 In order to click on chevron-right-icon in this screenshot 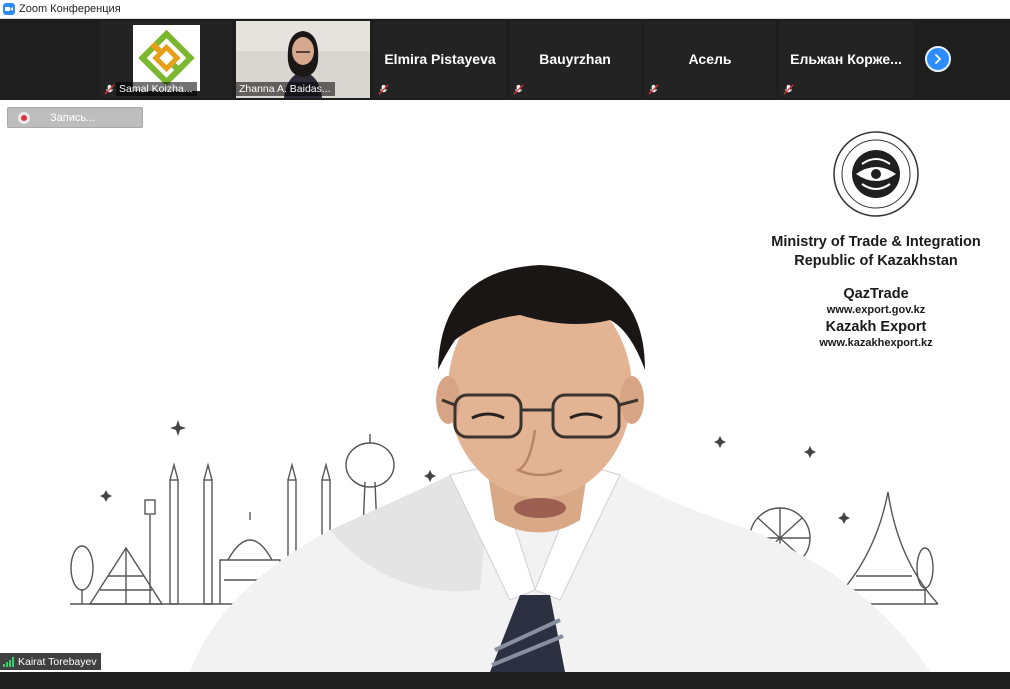, I will do `click(938, 59)`.